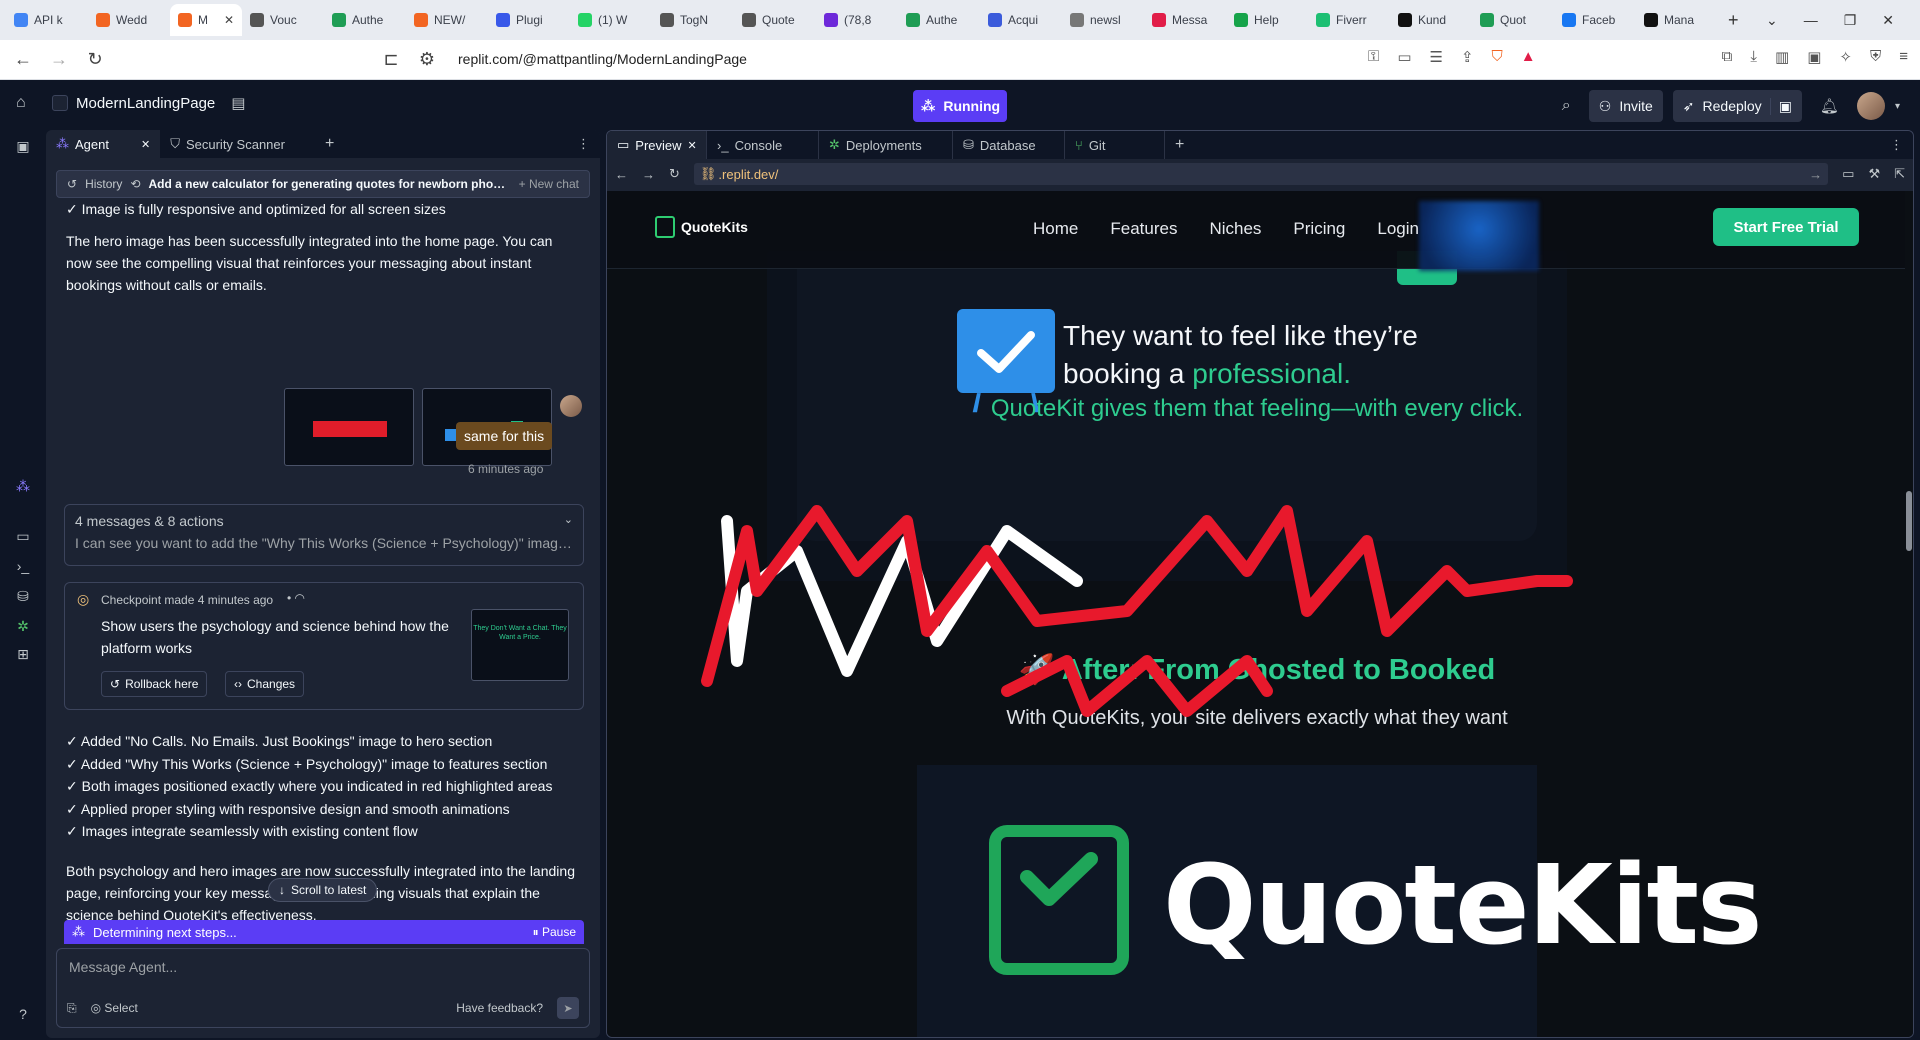  I want to click on files-icon: ▣, so click(23, 147).